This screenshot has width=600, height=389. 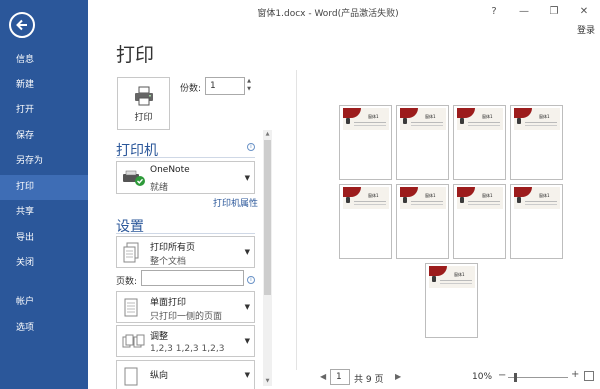 I want to click on nav-item-export: 导出, so click(x=44, y=238).